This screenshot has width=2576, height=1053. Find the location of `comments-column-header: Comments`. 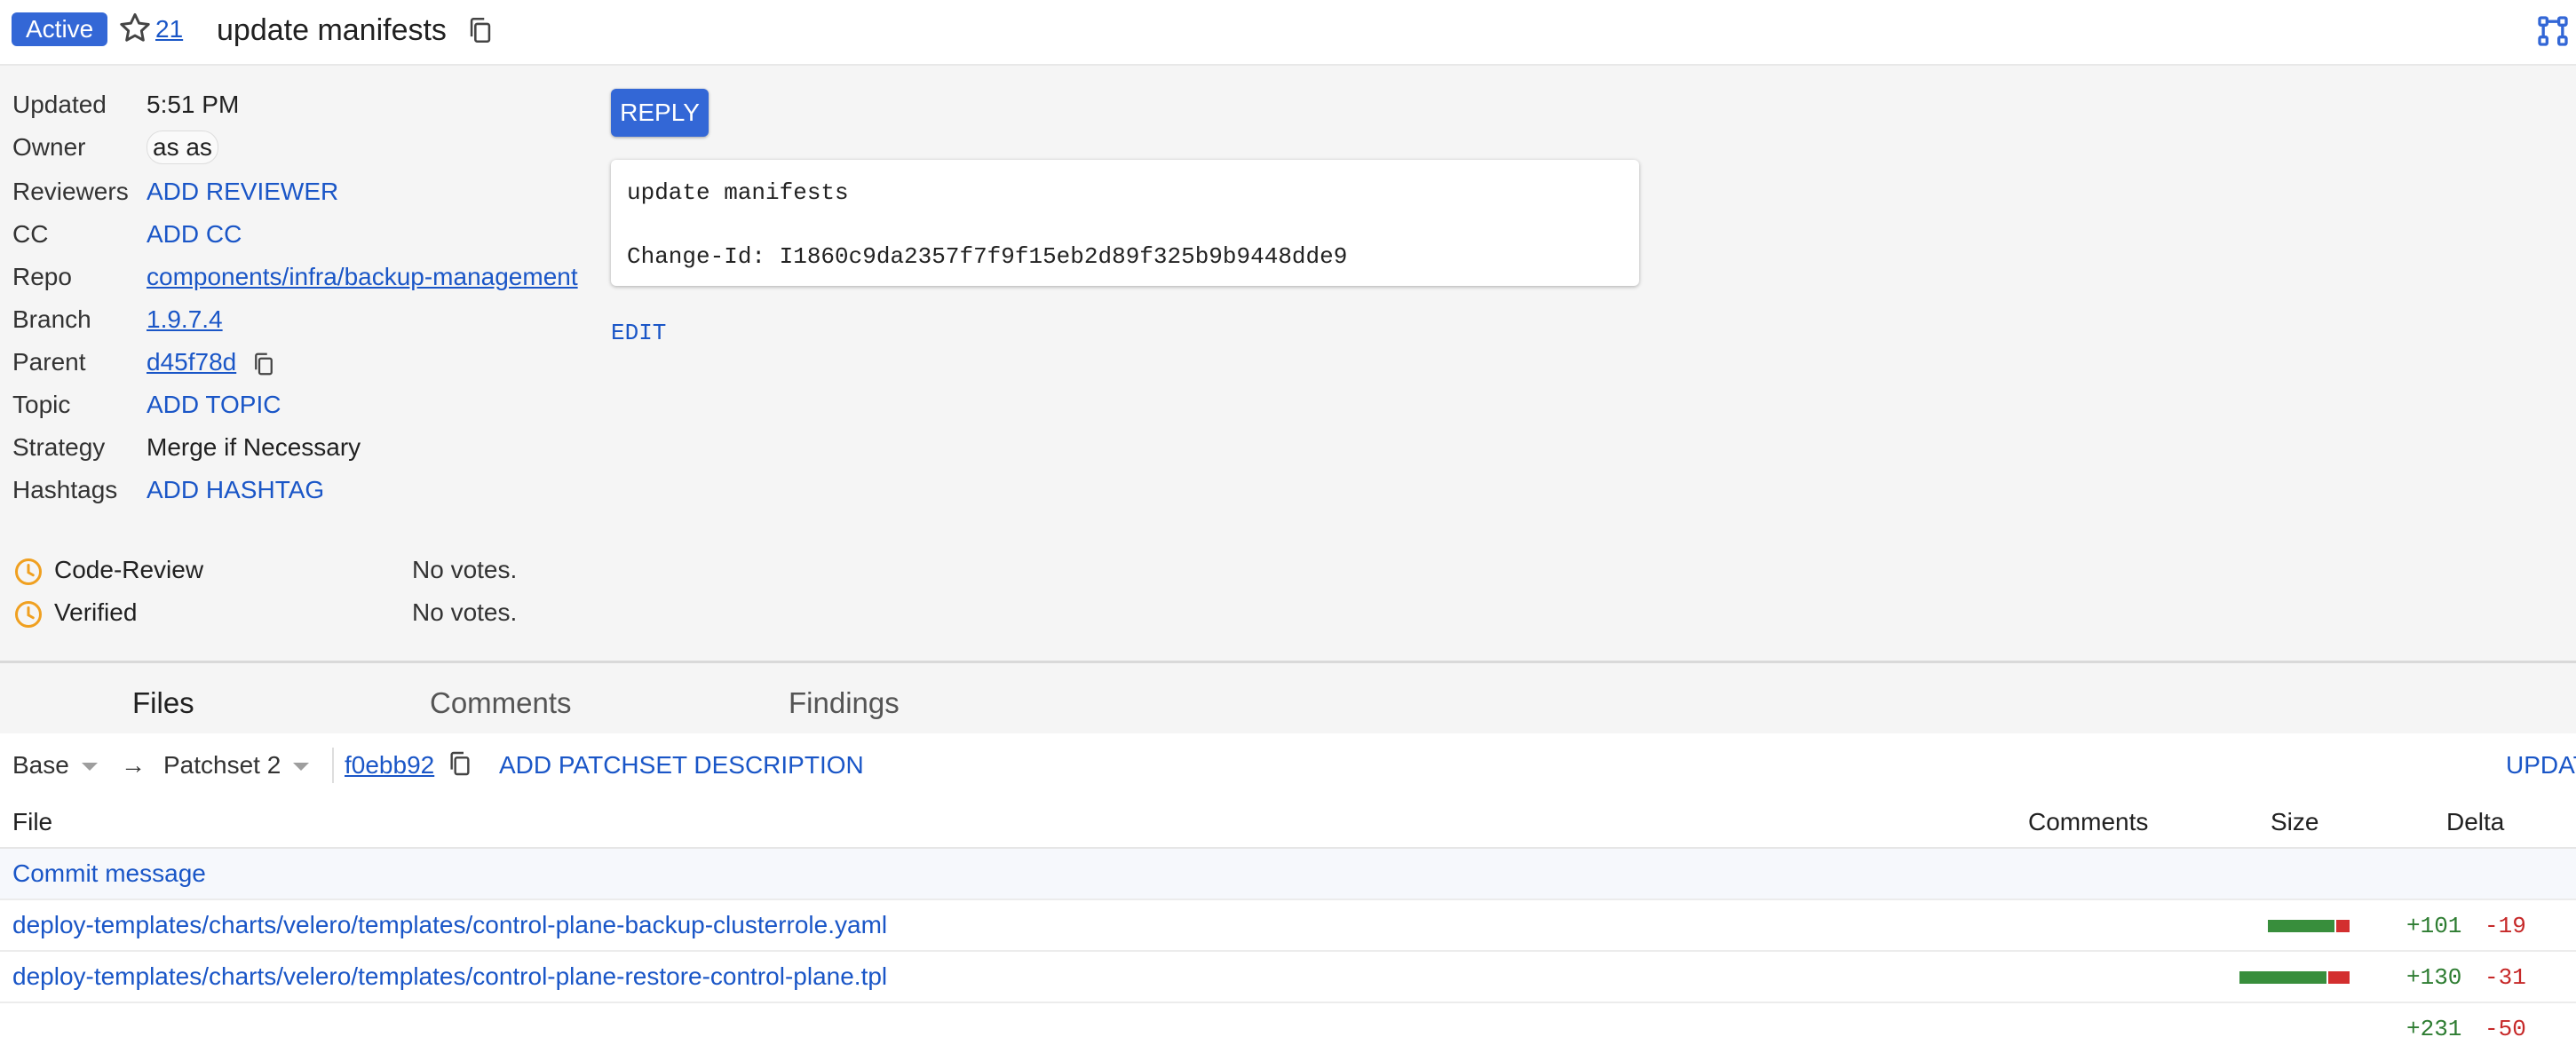

comments-column-header: Comments is located at coordinates (2088, 821).